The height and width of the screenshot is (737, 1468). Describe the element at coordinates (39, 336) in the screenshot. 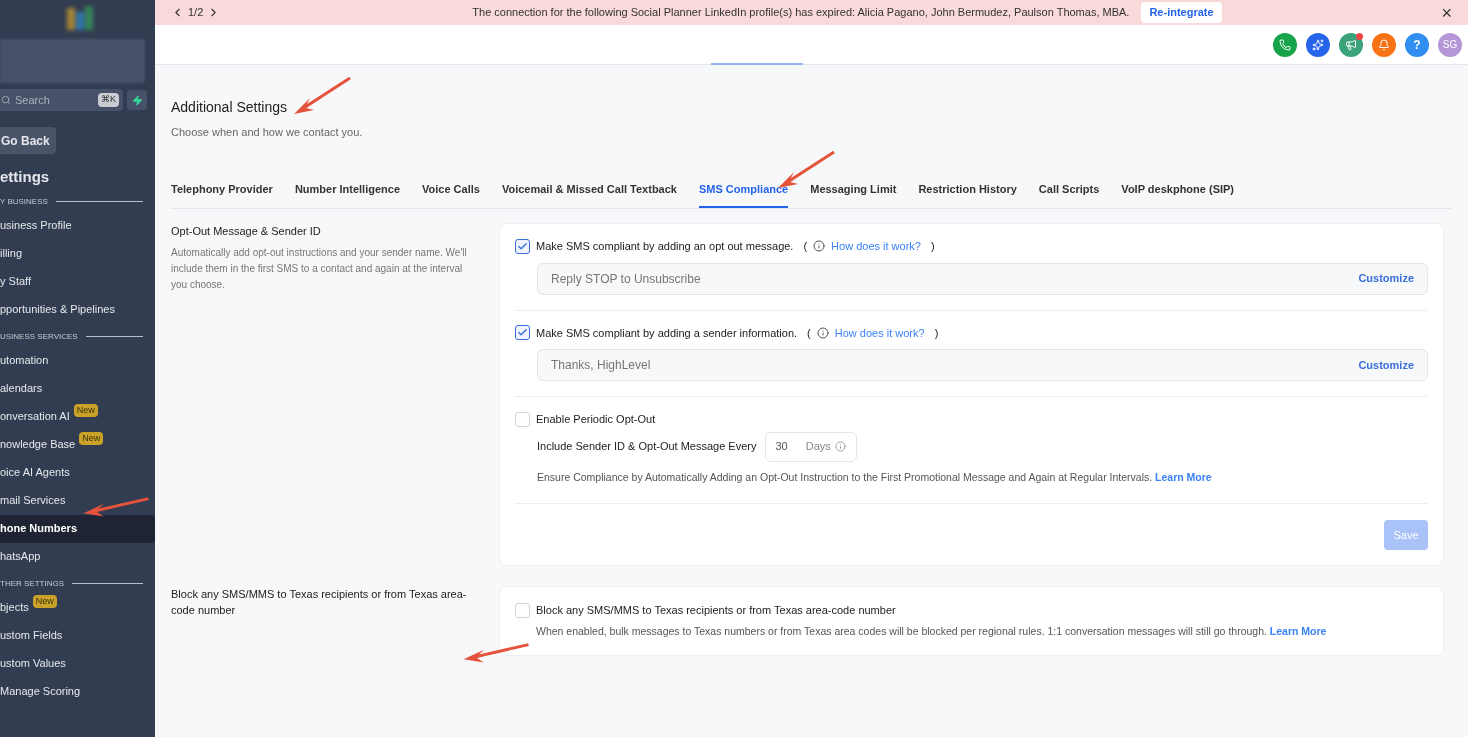

I see `section-heading: USINESS SERVICES` at that location.